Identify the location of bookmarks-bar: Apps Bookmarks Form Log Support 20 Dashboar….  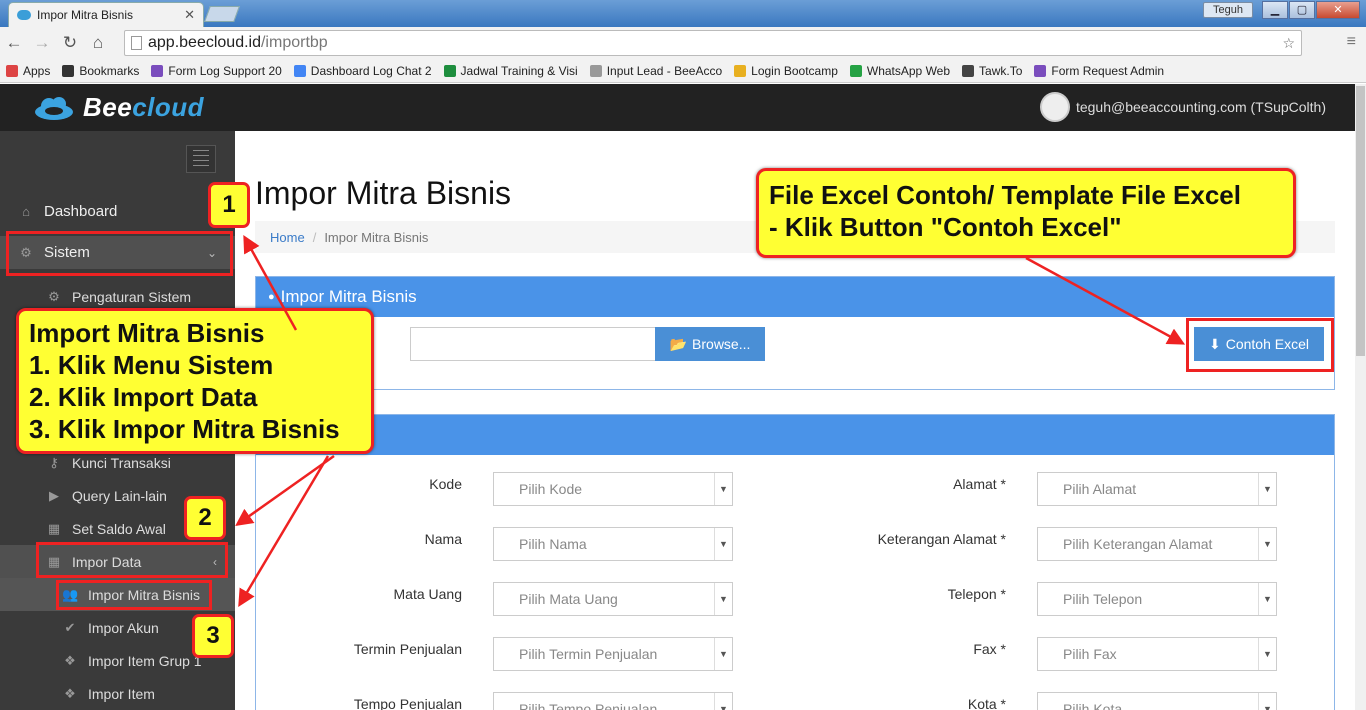
(683, 71).